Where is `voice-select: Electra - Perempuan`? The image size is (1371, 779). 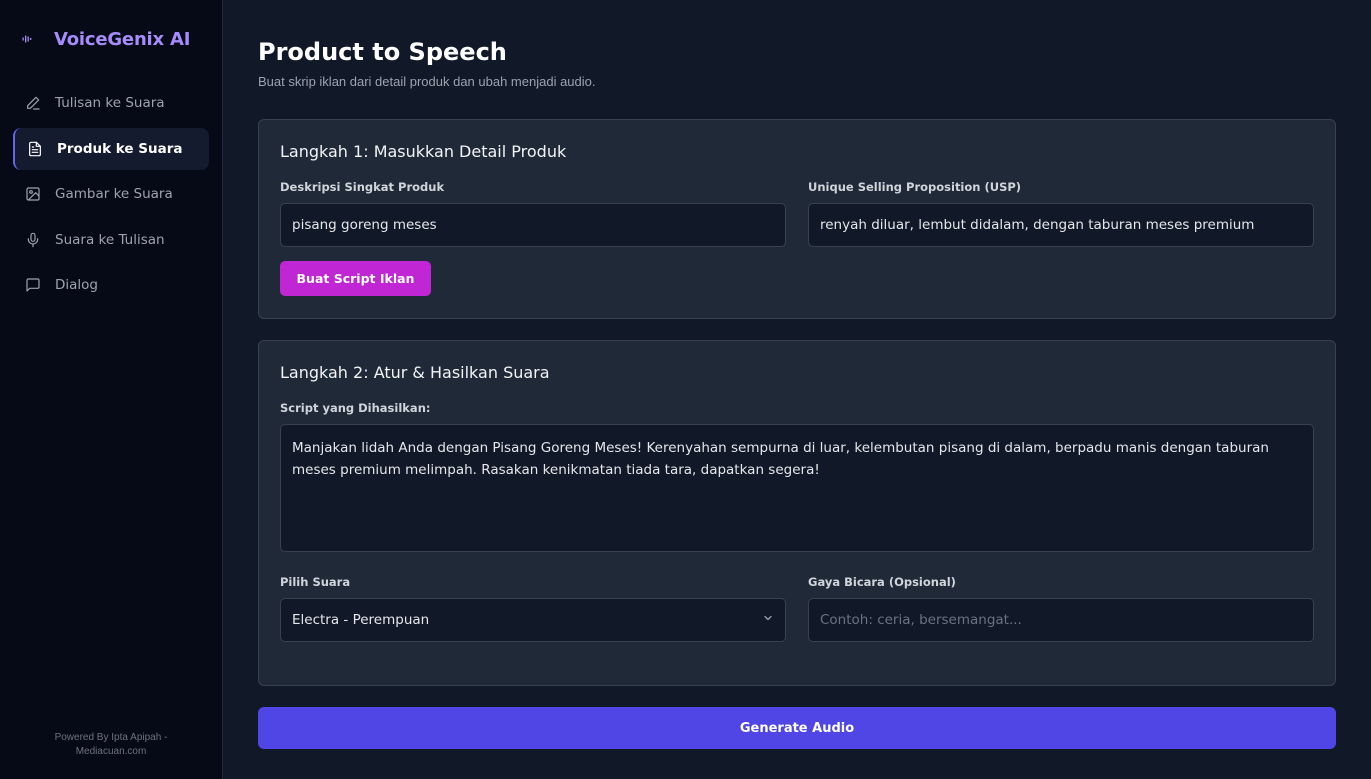
voice-select: Electra - Perempuan is located at coordinates (533, 620).